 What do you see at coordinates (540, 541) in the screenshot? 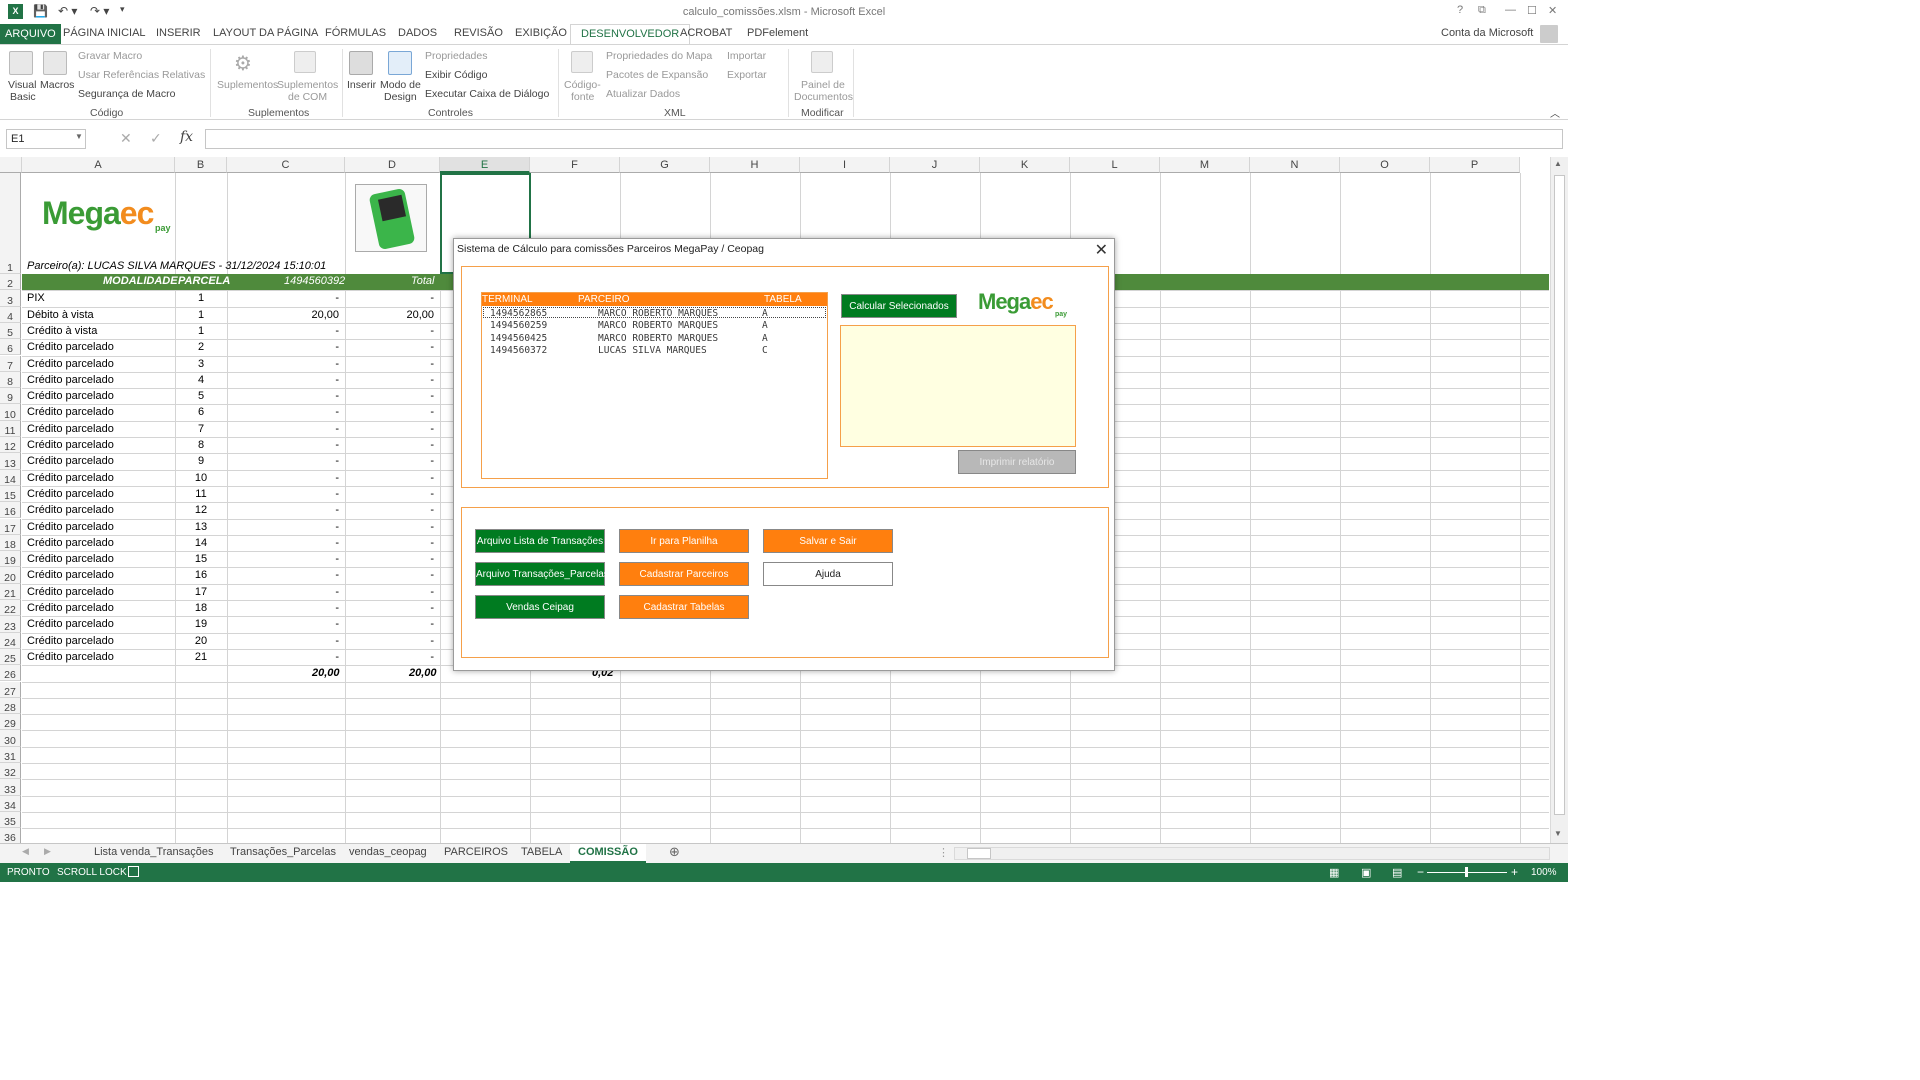
I see `transactions-list-file-button: Arquivo Lista de Transações` at bounding box center [540, 541].